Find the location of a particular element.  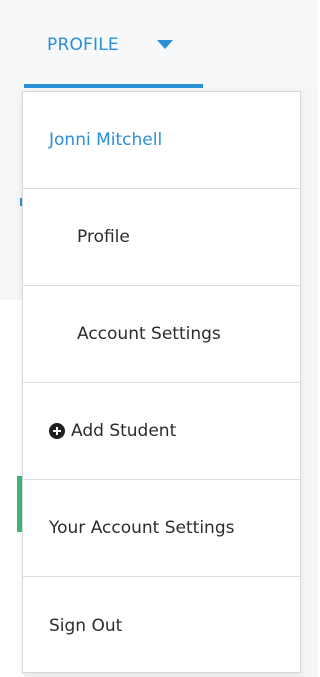

menu-user-name: Jonni Mitchell is located at coordinates (161, 140).